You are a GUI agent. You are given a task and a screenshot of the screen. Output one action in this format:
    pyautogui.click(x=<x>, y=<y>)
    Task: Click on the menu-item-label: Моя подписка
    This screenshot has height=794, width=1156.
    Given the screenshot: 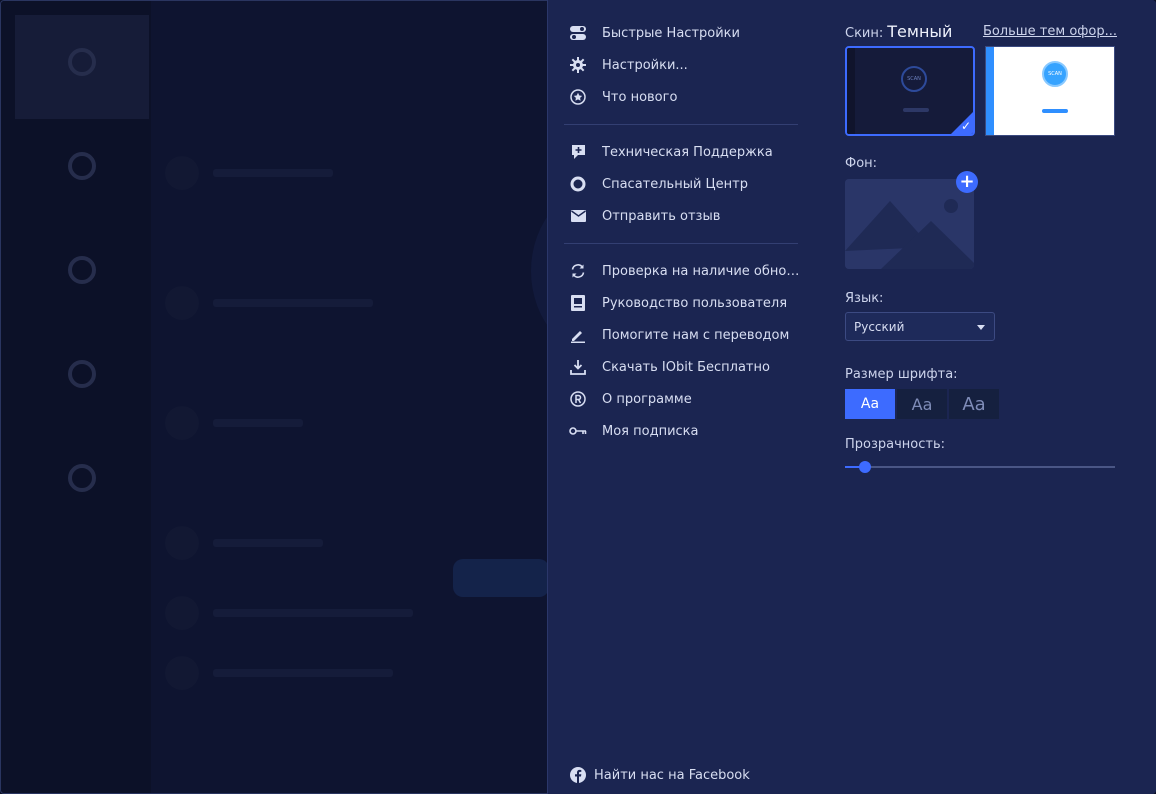 What is the action you would take?
    pyautogui.click(x=650, y=431)
    